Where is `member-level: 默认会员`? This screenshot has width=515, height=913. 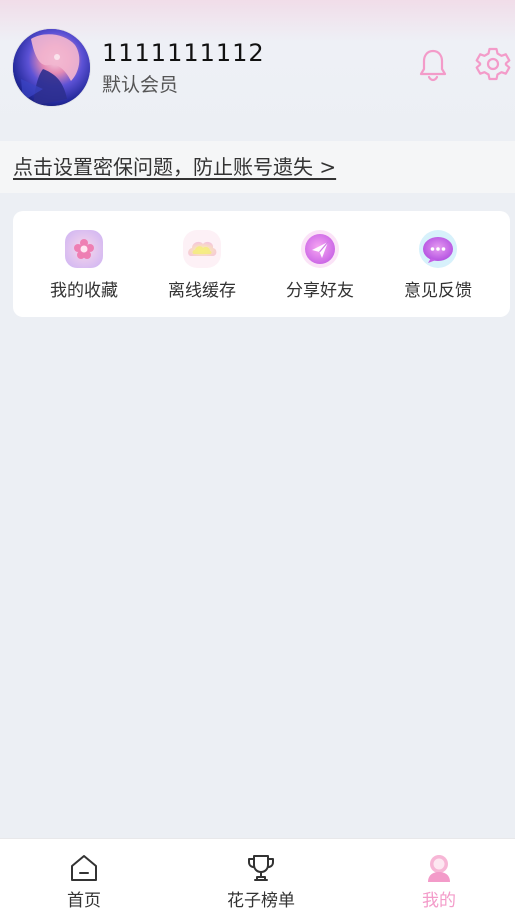
member-level: 默认会员 is located at coordinates (140, 85).